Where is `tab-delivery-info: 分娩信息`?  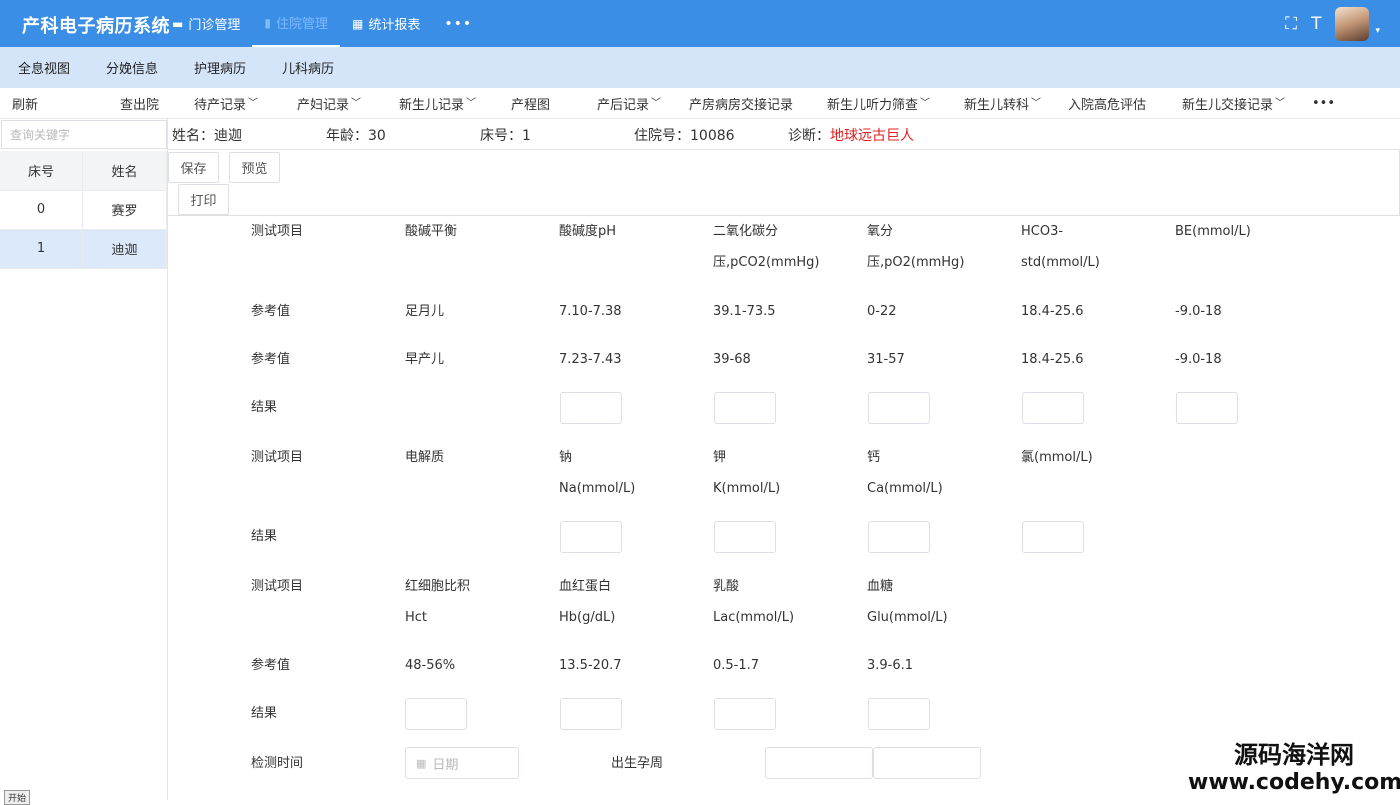
tab-delivery-info: 分娩信息 is located at coordinates (132, 67).